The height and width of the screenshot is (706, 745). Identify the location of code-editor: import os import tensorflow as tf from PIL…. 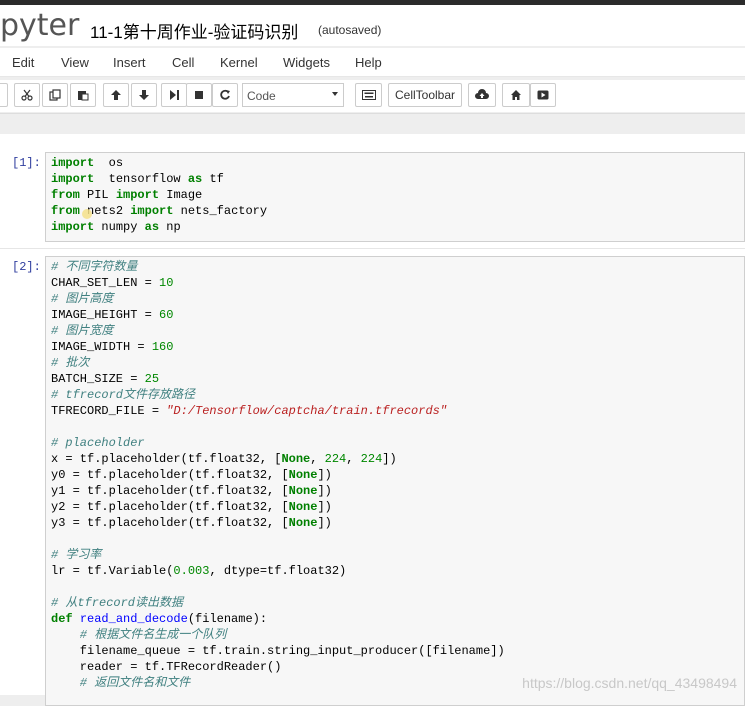
(395, 197).